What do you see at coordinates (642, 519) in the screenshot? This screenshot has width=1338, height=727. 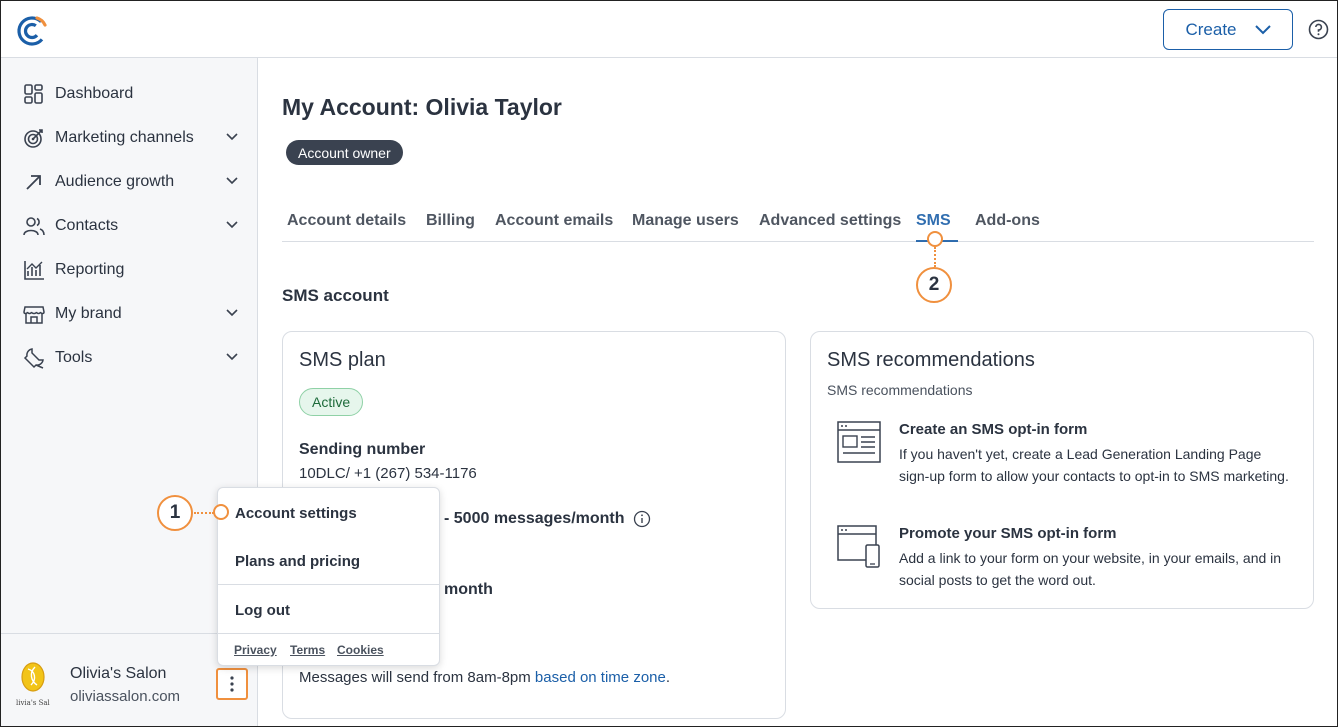 I see `info-icon` at bounding box center [642, 519].